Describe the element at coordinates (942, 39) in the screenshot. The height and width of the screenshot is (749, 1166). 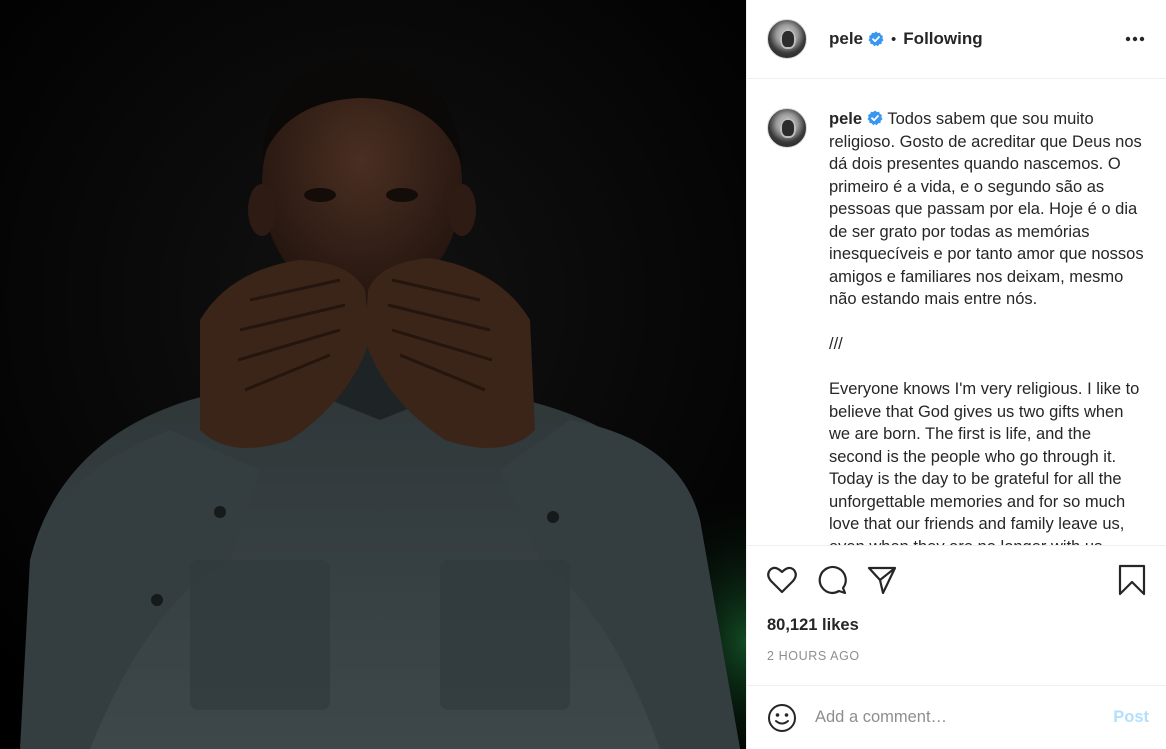
I see `following-button: Following` at that location.